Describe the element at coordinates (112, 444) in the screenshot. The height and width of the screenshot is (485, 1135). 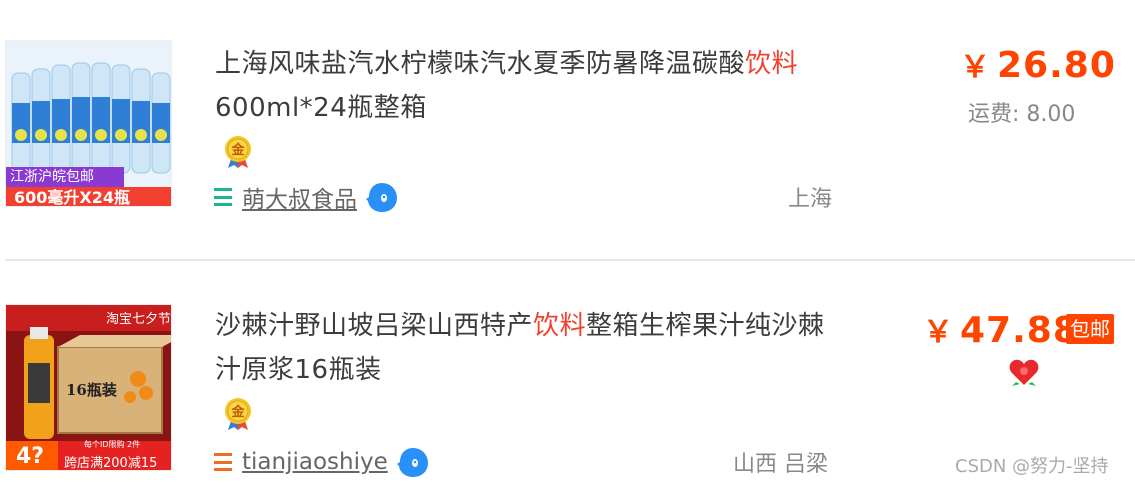
I see `thumb-promo-note: 每个ID限购 2件` at that location.